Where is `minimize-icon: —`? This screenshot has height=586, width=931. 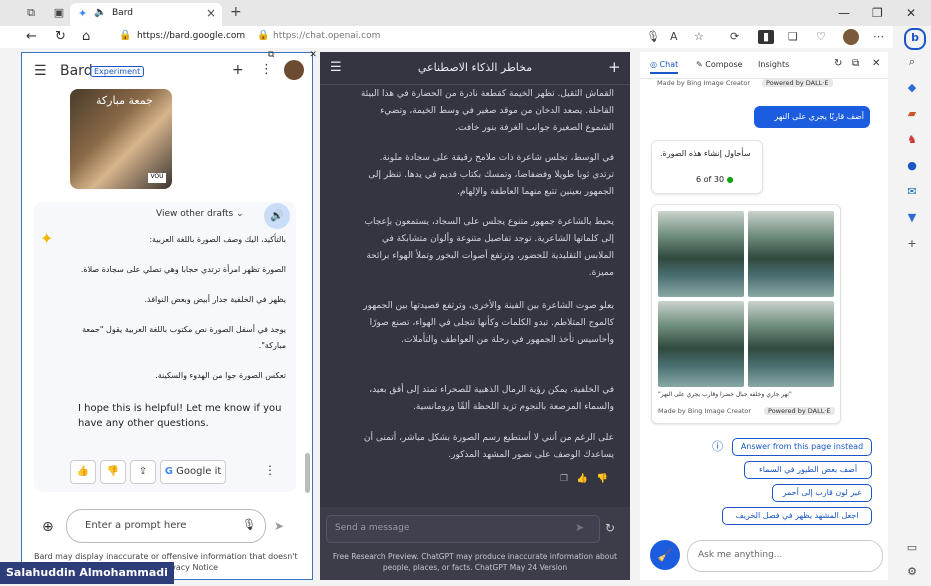 minimize-icon: — is located at coordinates (844, 13).